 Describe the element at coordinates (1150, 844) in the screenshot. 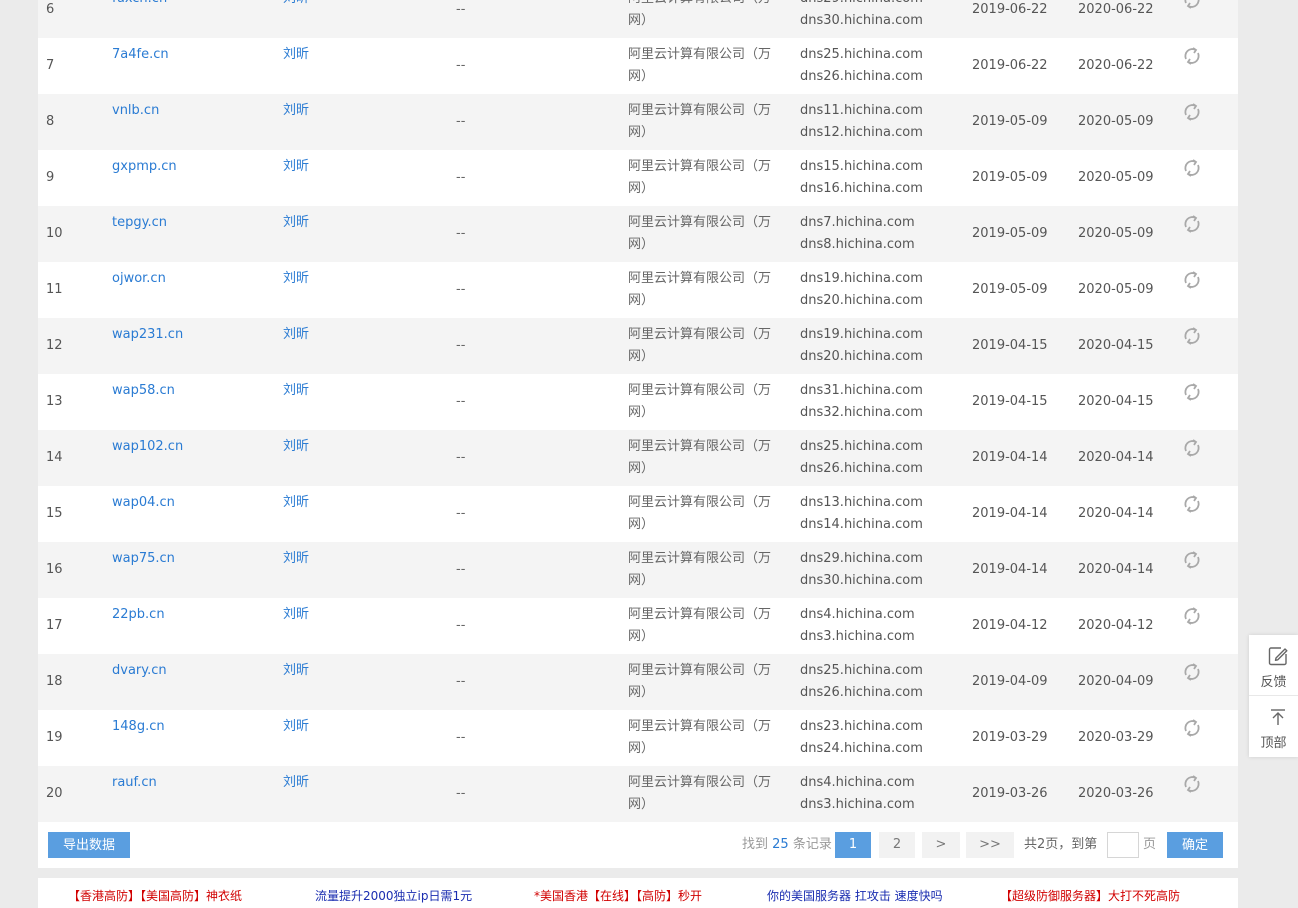

I see `page-unit-label: 页` at that location.